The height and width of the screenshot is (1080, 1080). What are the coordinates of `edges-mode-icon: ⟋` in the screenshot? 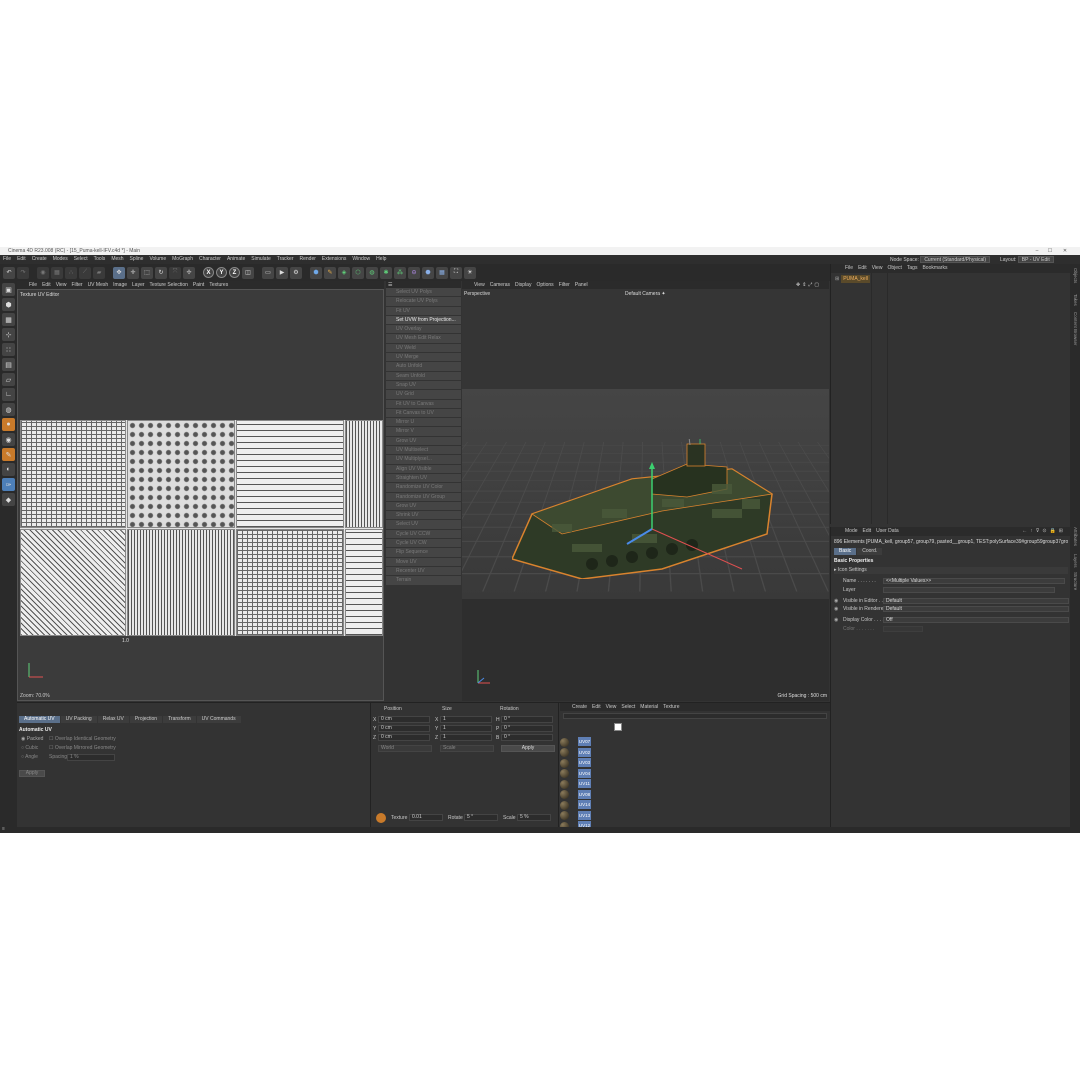 It's located at (85, 272).